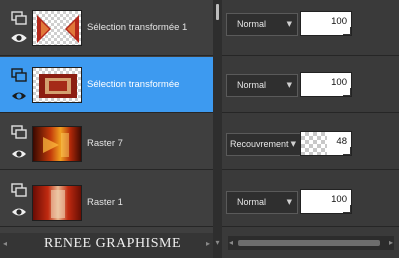 The image size is (399, 258). I want to click on properties-row: Recouvrement ▼ 48, so click(310, 142).